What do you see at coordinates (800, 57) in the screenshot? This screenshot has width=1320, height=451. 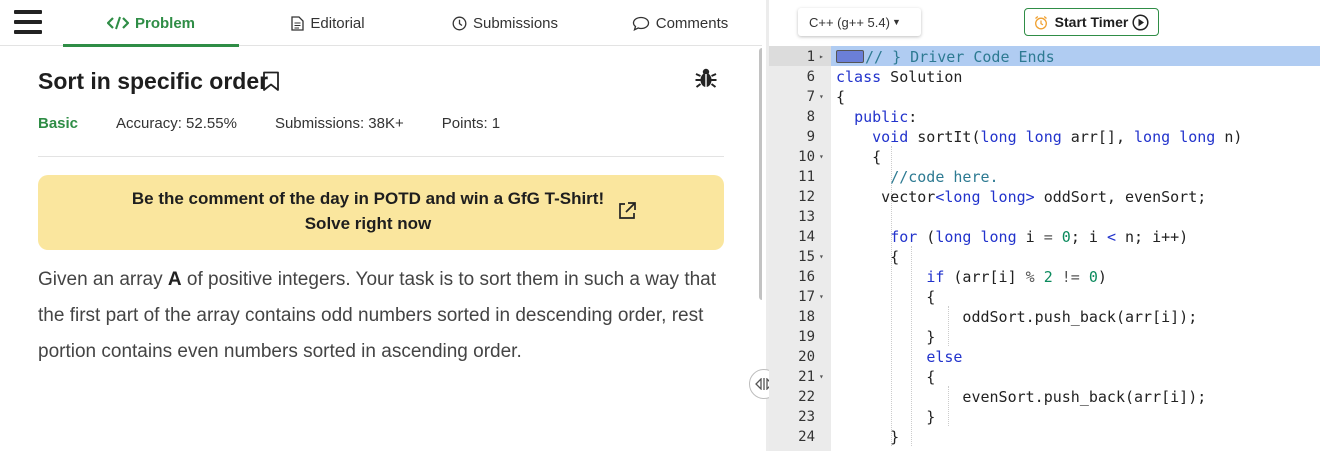 I see `line-number: 1 ▸` at bounding box center [800, 57].